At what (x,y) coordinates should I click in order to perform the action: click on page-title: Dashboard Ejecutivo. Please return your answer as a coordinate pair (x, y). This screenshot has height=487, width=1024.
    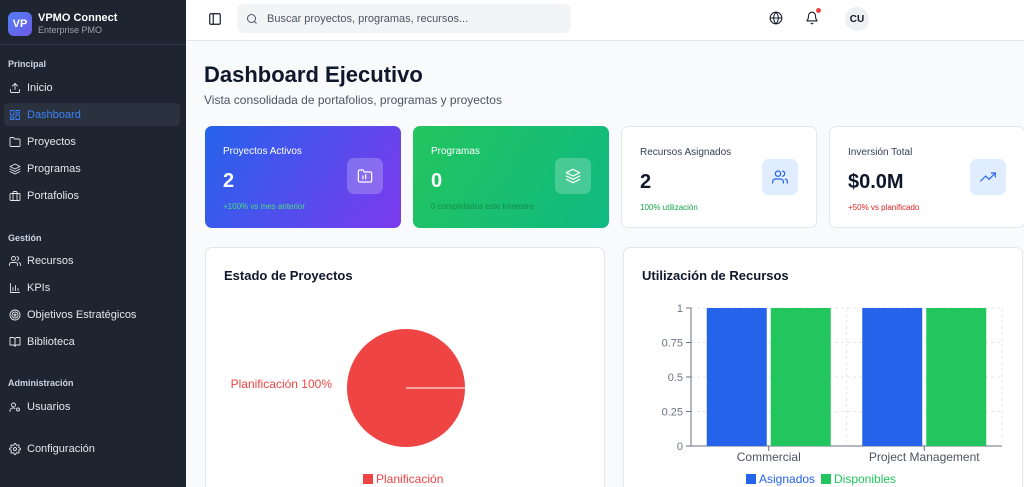
    Looking at the image, I should click on (313, 74).